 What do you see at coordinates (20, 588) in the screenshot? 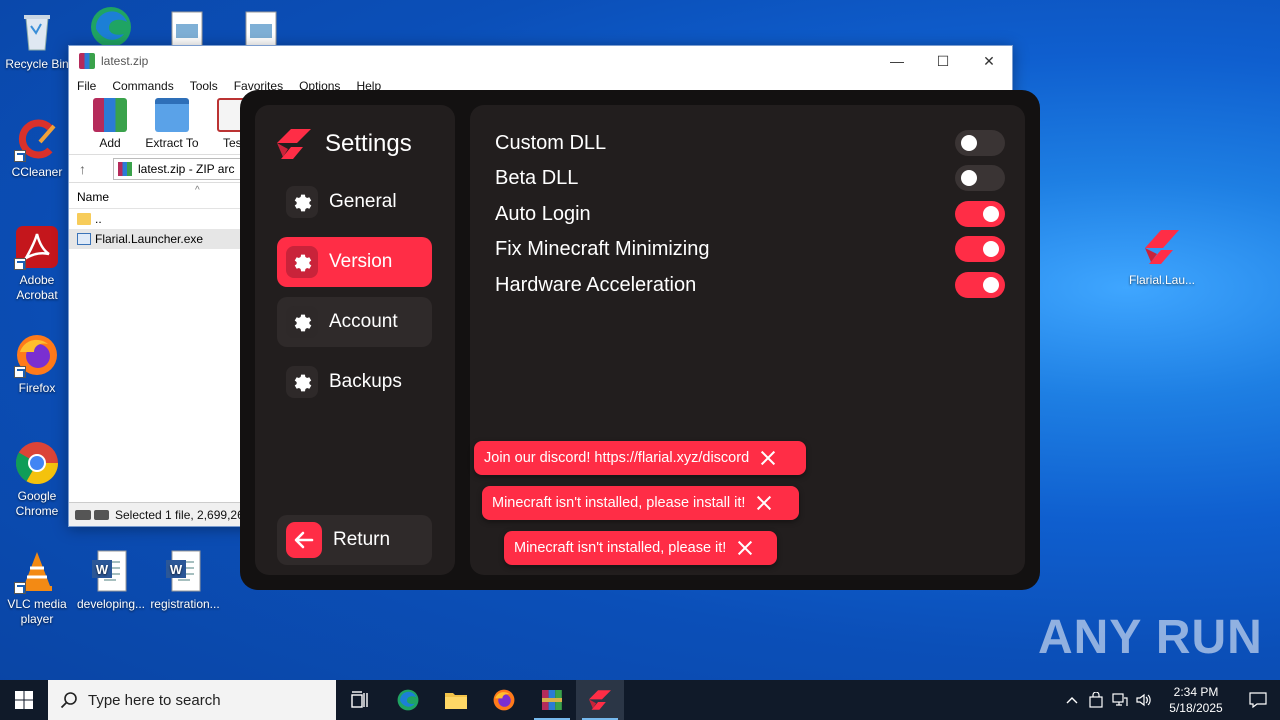
I see `shortcut-arrow-icon` at bounding box center [20, 588].